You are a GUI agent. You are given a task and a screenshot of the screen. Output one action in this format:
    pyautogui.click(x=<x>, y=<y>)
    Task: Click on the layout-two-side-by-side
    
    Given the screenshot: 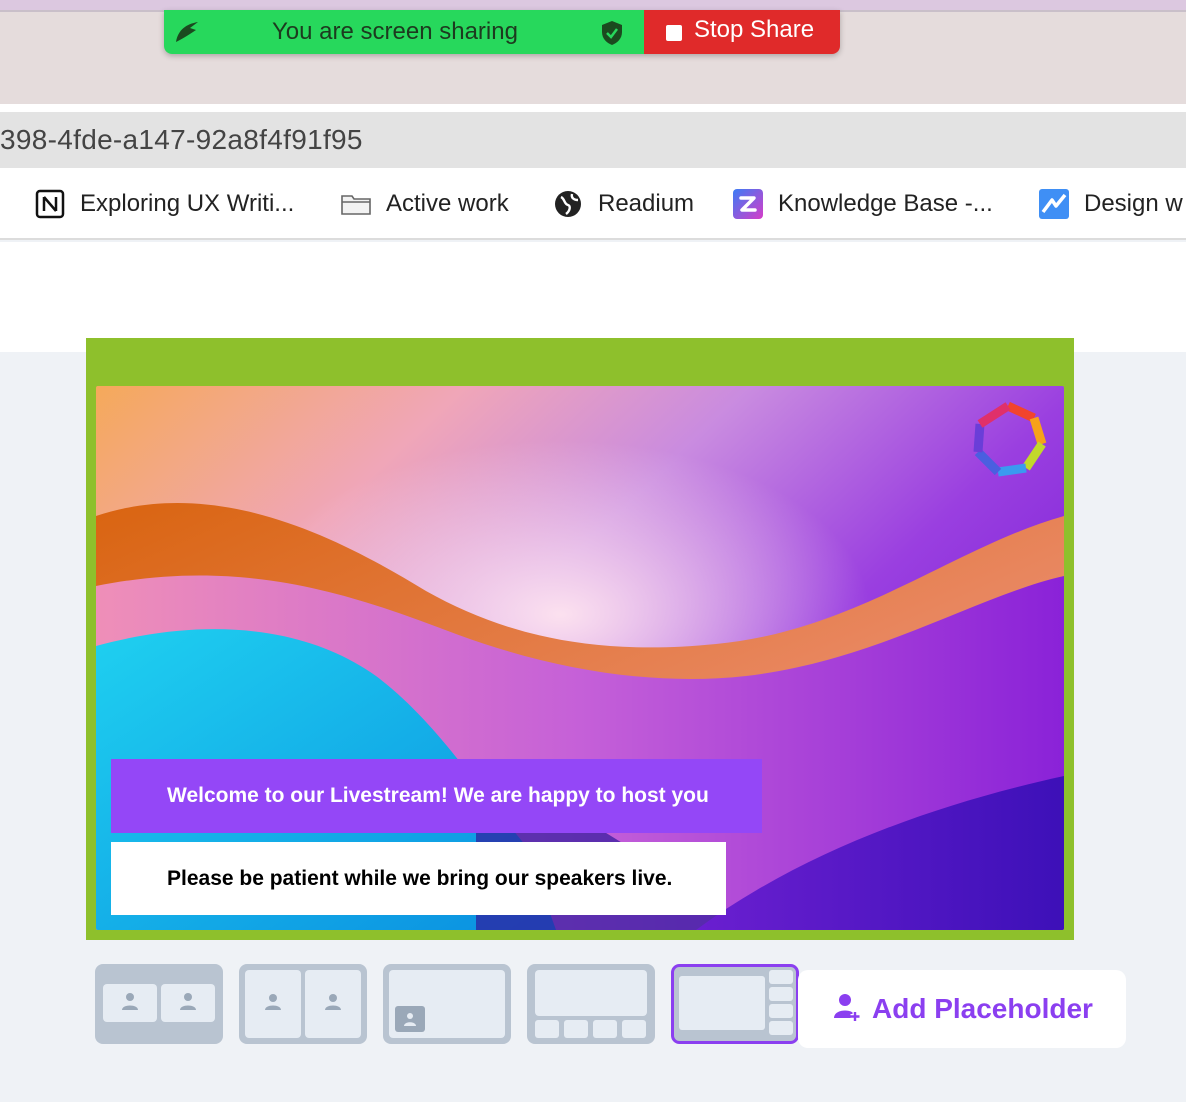 What is the action you would take?
    pyautogui.click(x=159, y=1004)
    